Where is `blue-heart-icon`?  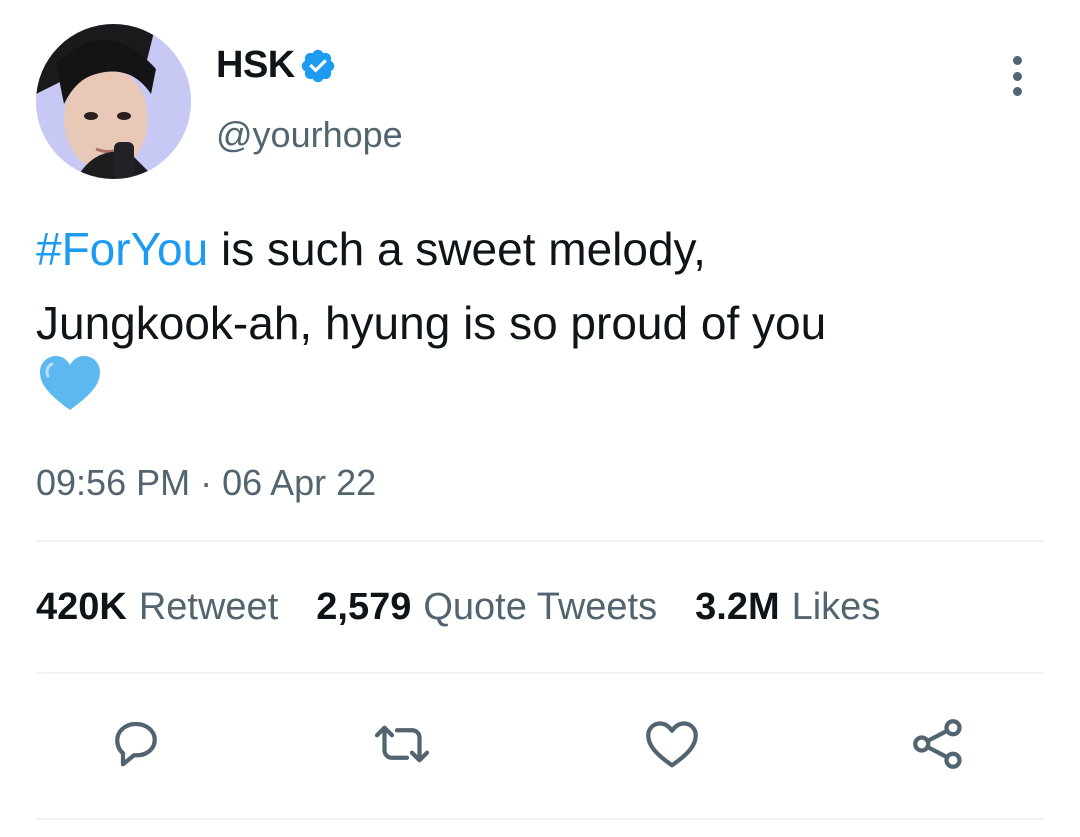
blue-heart-icon is located at coordinates (70, 383).